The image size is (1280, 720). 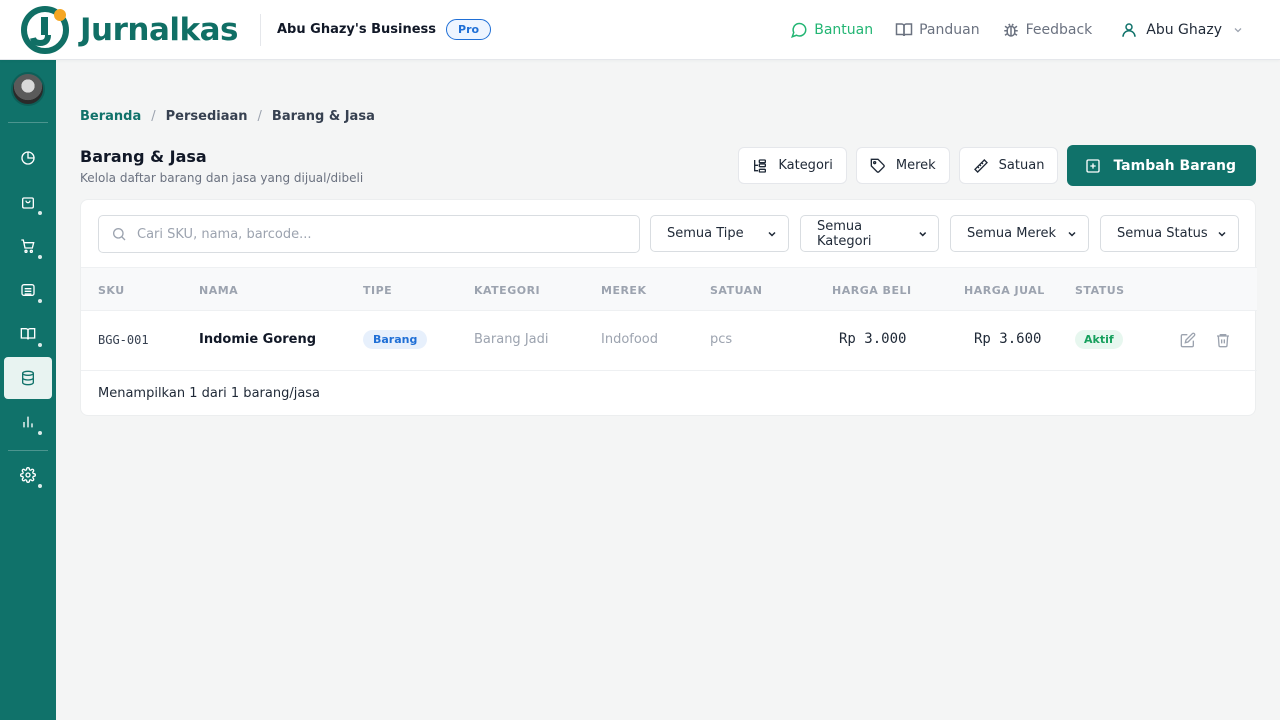 I want to click on cell-sku: BGG-001, so click(x=123, y=340).